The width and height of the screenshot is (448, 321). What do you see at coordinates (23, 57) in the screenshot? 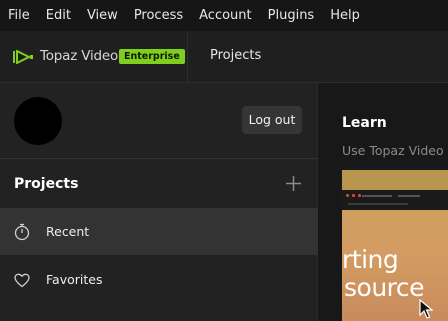
I see `topaz-logo-icon` at bounding box center [23, 57].